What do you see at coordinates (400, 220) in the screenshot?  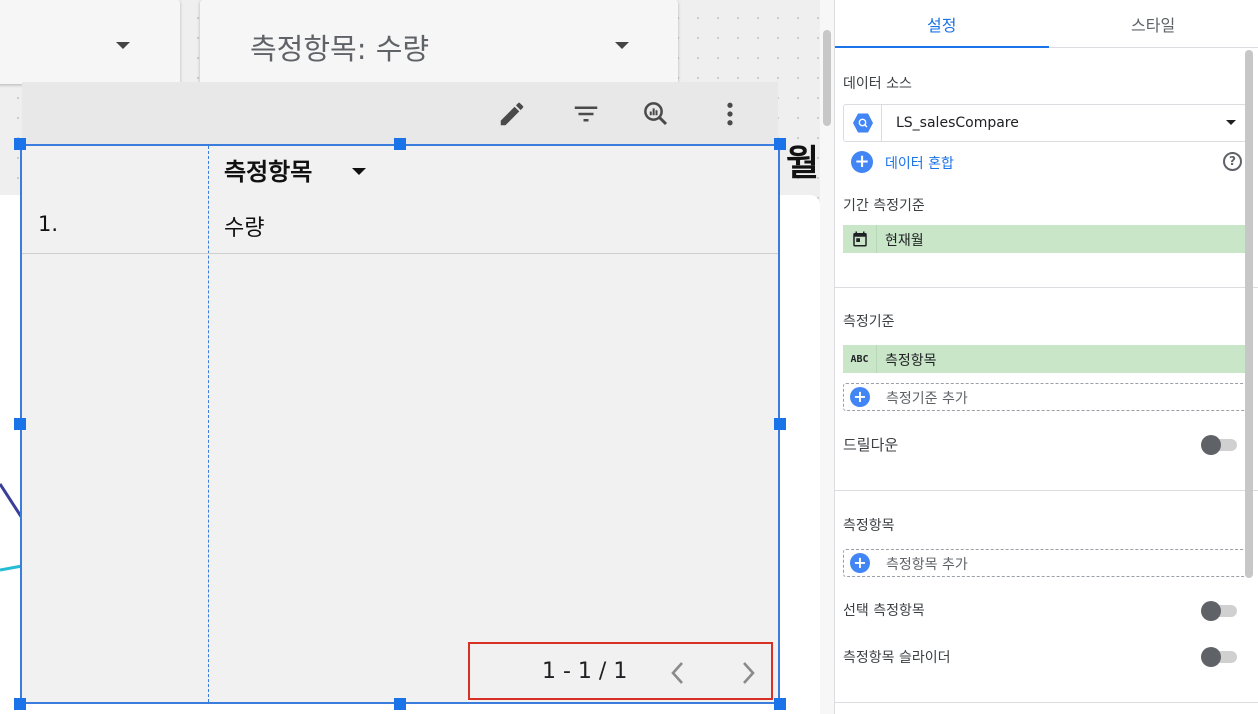 I see `table-row: 1. 수량` at bounding box center [400, 220].